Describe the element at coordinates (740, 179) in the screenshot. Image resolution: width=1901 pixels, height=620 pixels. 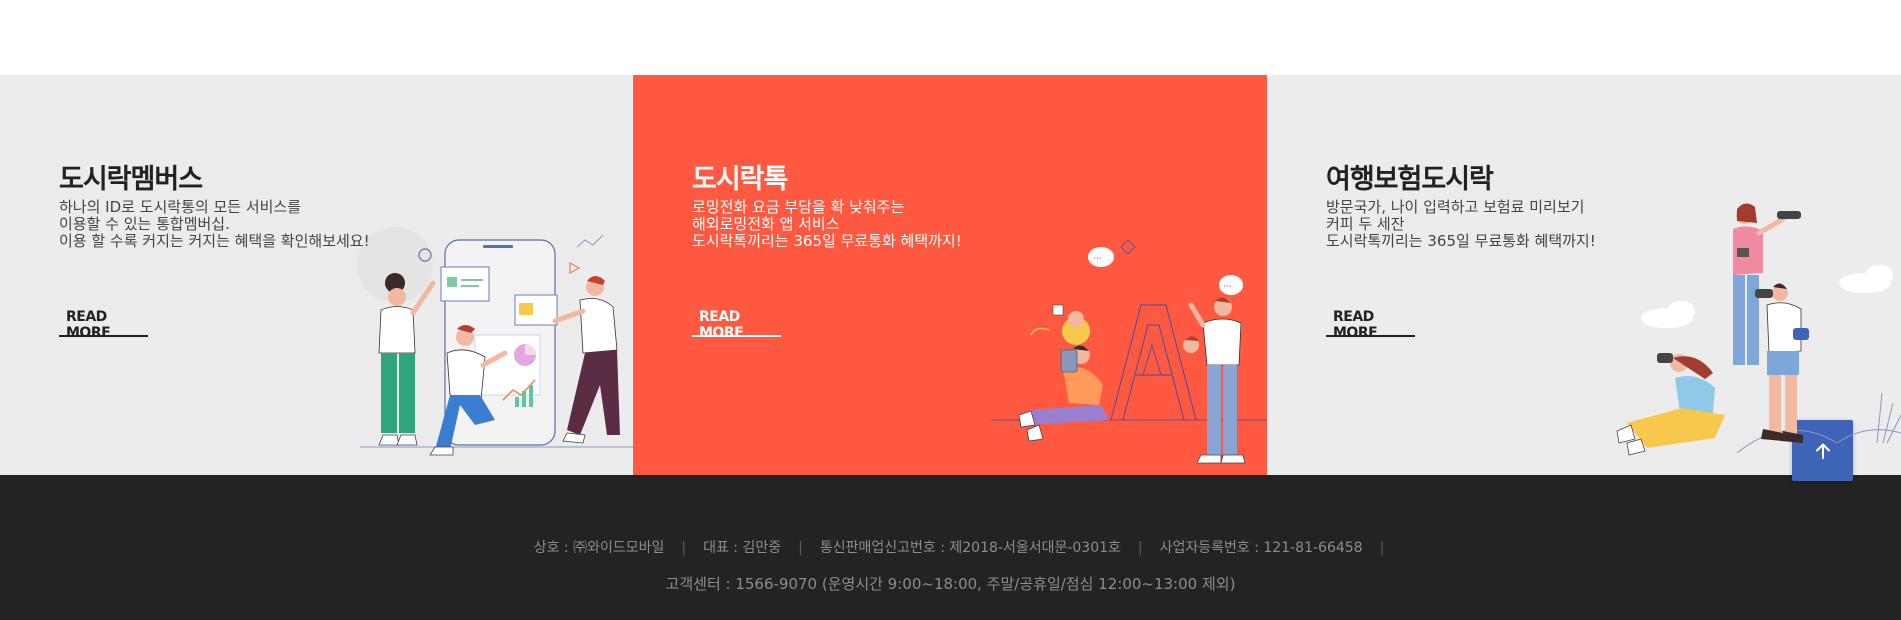
I see `panel-title: 도시락톡` at that location.